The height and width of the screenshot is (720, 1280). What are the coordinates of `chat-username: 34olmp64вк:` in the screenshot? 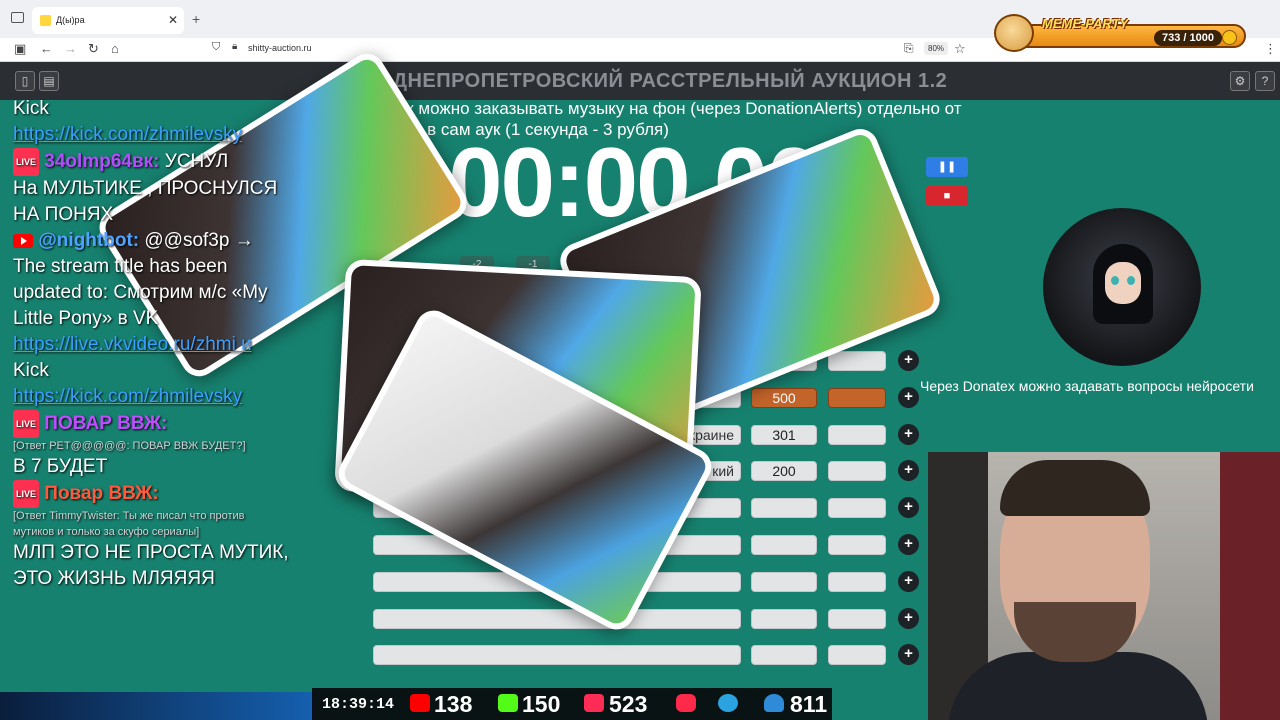 It's located at (102, 162).